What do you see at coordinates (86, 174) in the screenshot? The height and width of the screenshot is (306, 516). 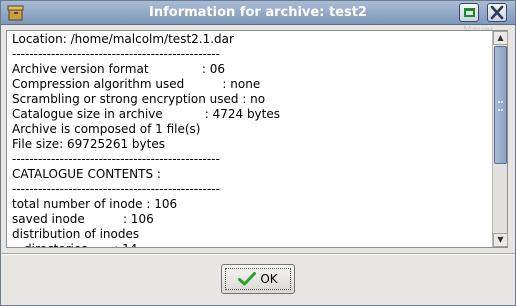 I see `report-line: CATALOGUE CONTENTS :` at bounding box center [86, 174].